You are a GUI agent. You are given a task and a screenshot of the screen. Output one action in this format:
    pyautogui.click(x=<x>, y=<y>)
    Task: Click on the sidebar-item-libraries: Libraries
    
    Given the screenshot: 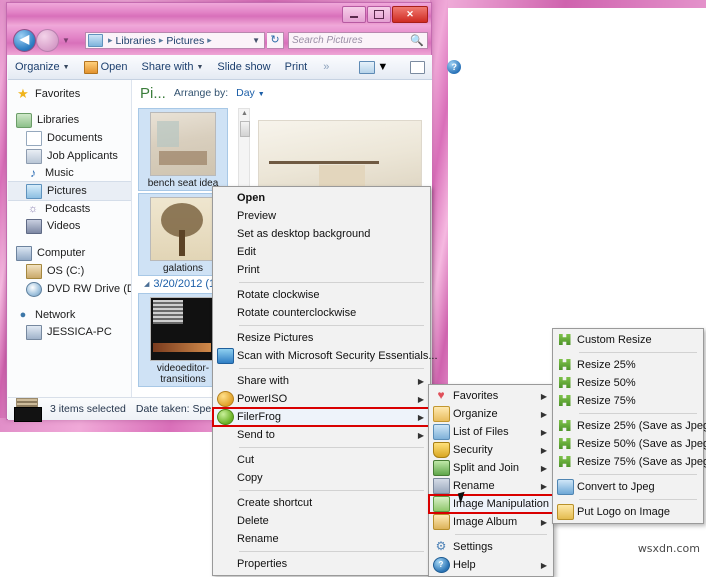 What is the action you would take?
    pyautogui.click(x=69, y=120)
    